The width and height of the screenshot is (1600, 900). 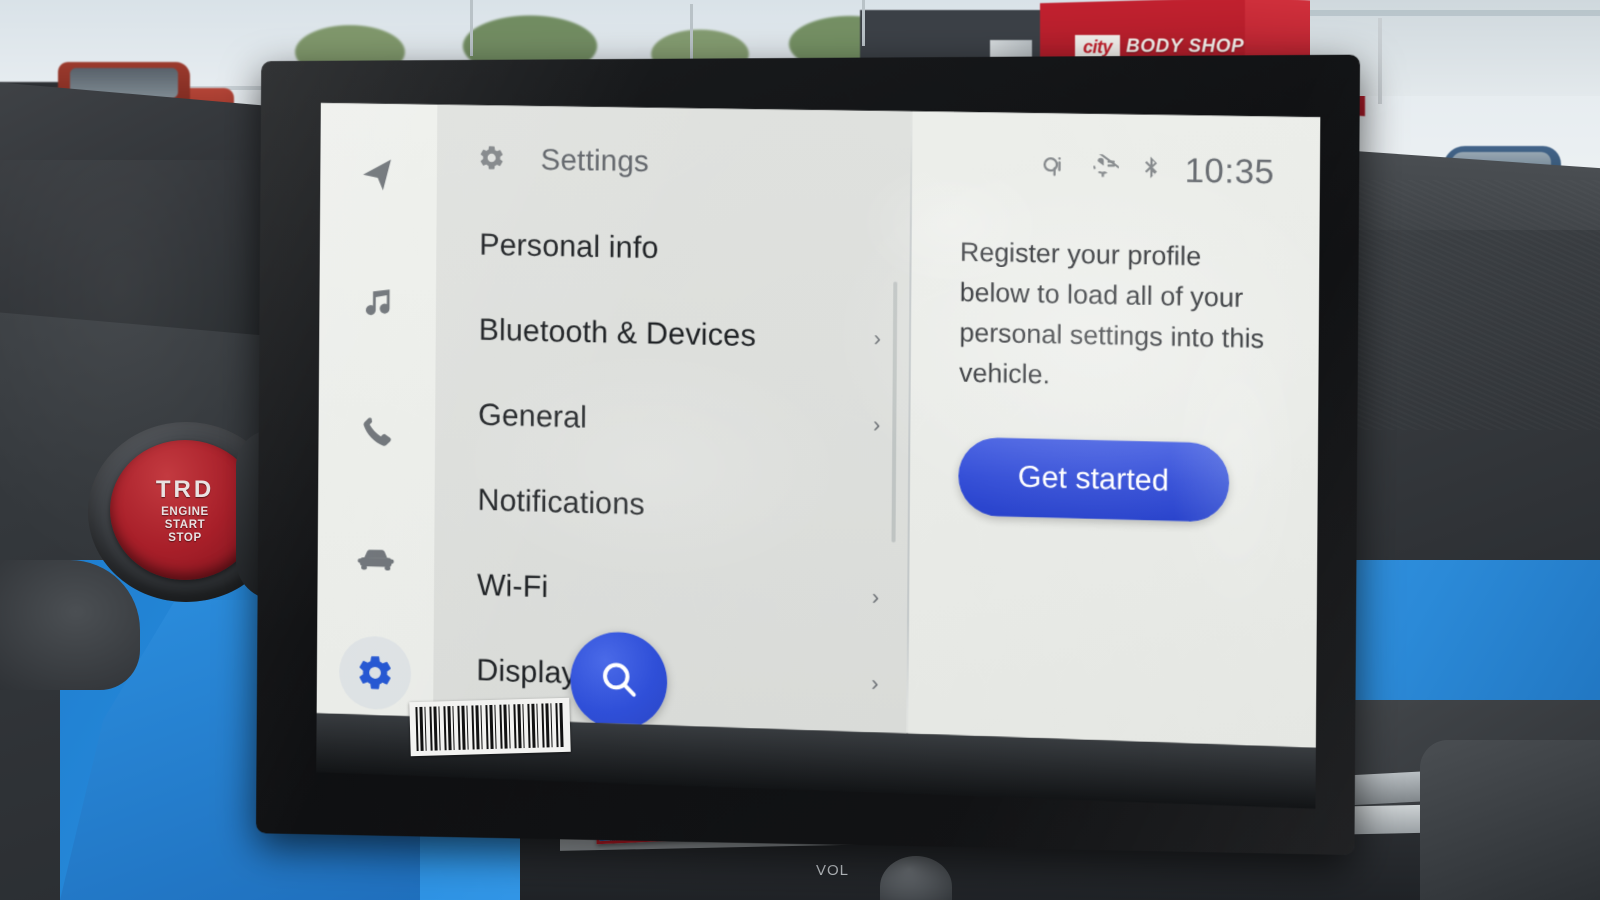 I want to click on navigation-arrow-icon, so click(x=378, y=176).